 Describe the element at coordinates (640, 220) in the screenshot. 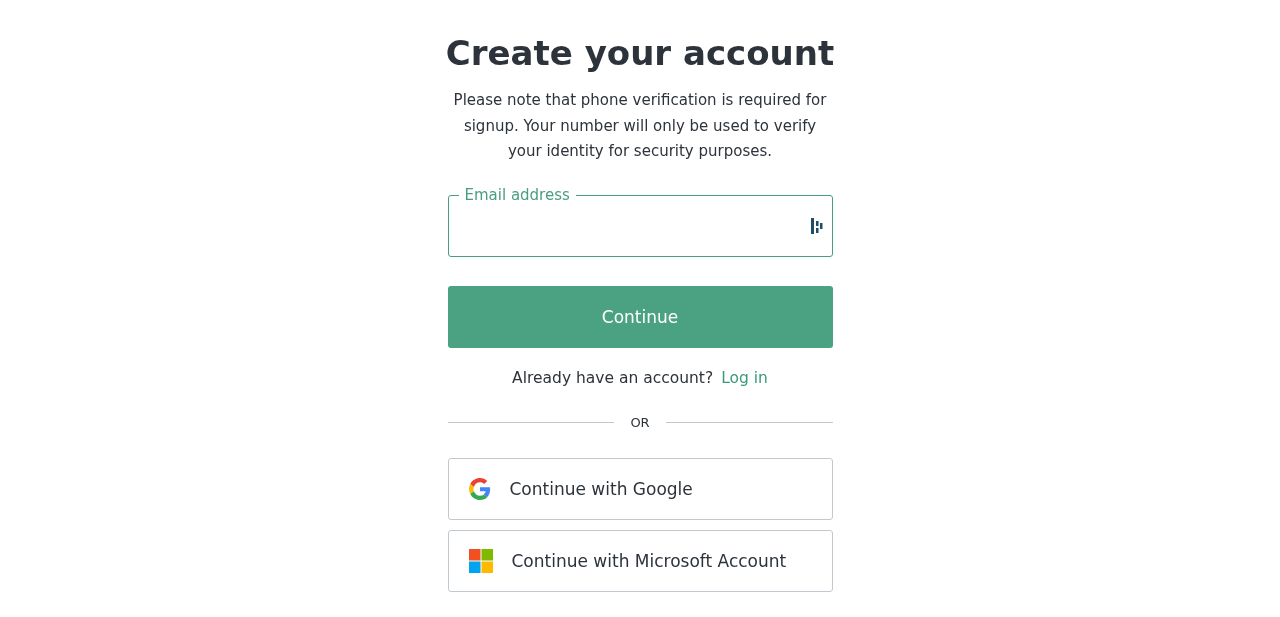

I see `email-field: Email address` at that location.